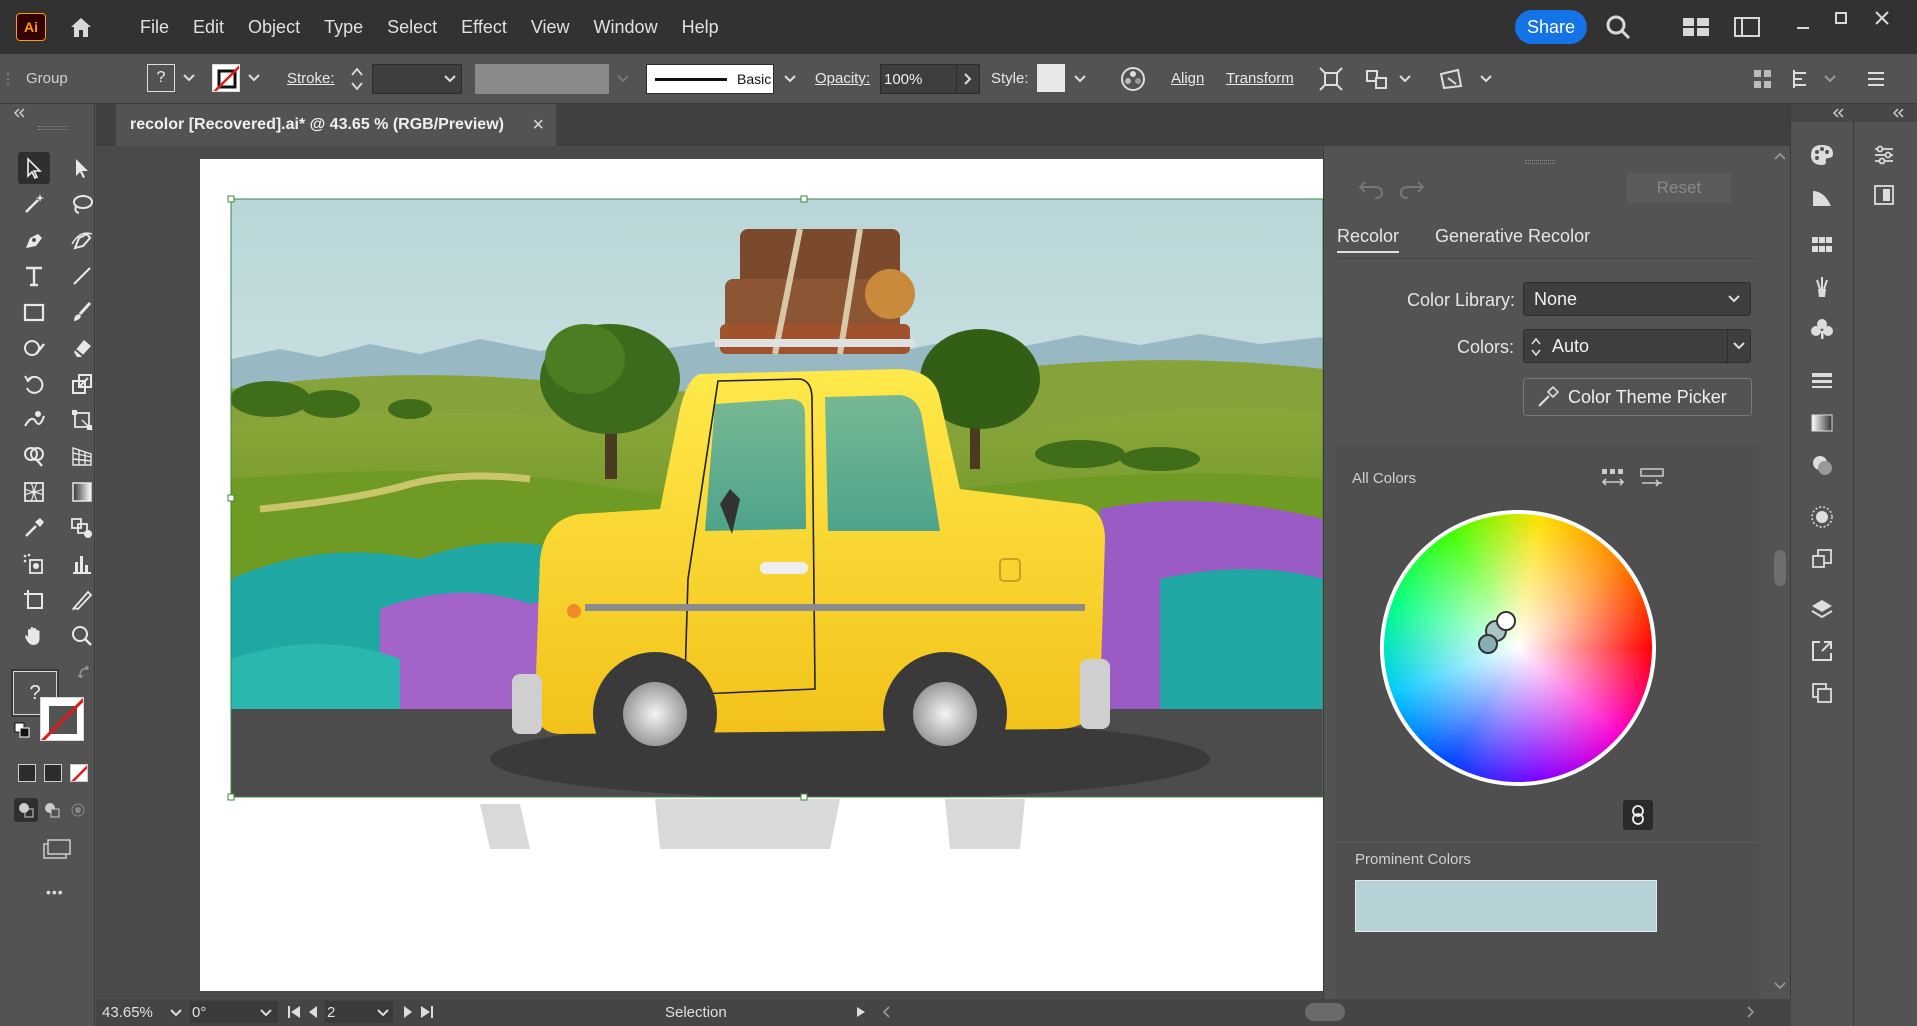  What do you see at coordinates (34, 348) in the screenshot?
I see `shaper-tool` at bounding box center [34, 348].